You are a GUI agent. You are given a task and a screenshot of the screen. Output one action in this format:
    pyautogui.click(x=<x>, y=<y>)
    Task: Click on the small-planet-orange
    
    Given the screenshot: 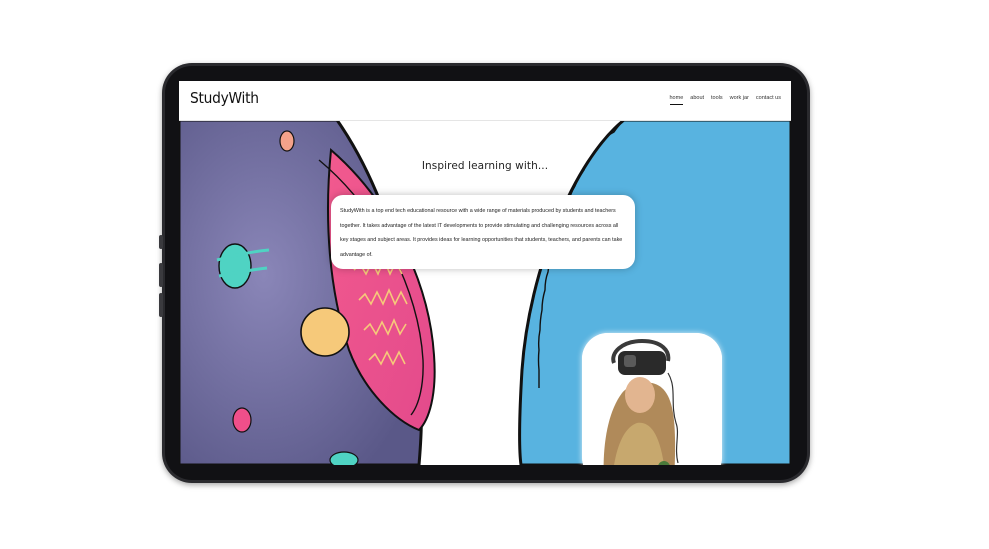 What is the action you would take?
    pyautogui.click(x=287, y=141)
    